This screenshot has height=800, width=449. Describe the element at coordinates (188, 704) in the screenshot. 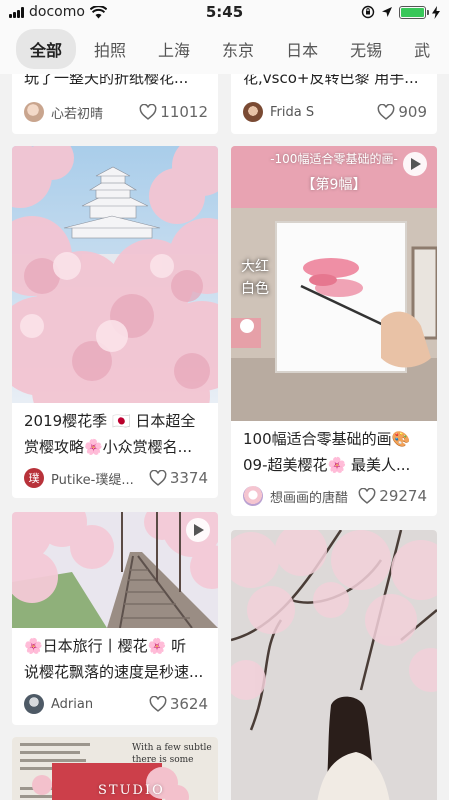

I see `like-count: 3624` at that location.